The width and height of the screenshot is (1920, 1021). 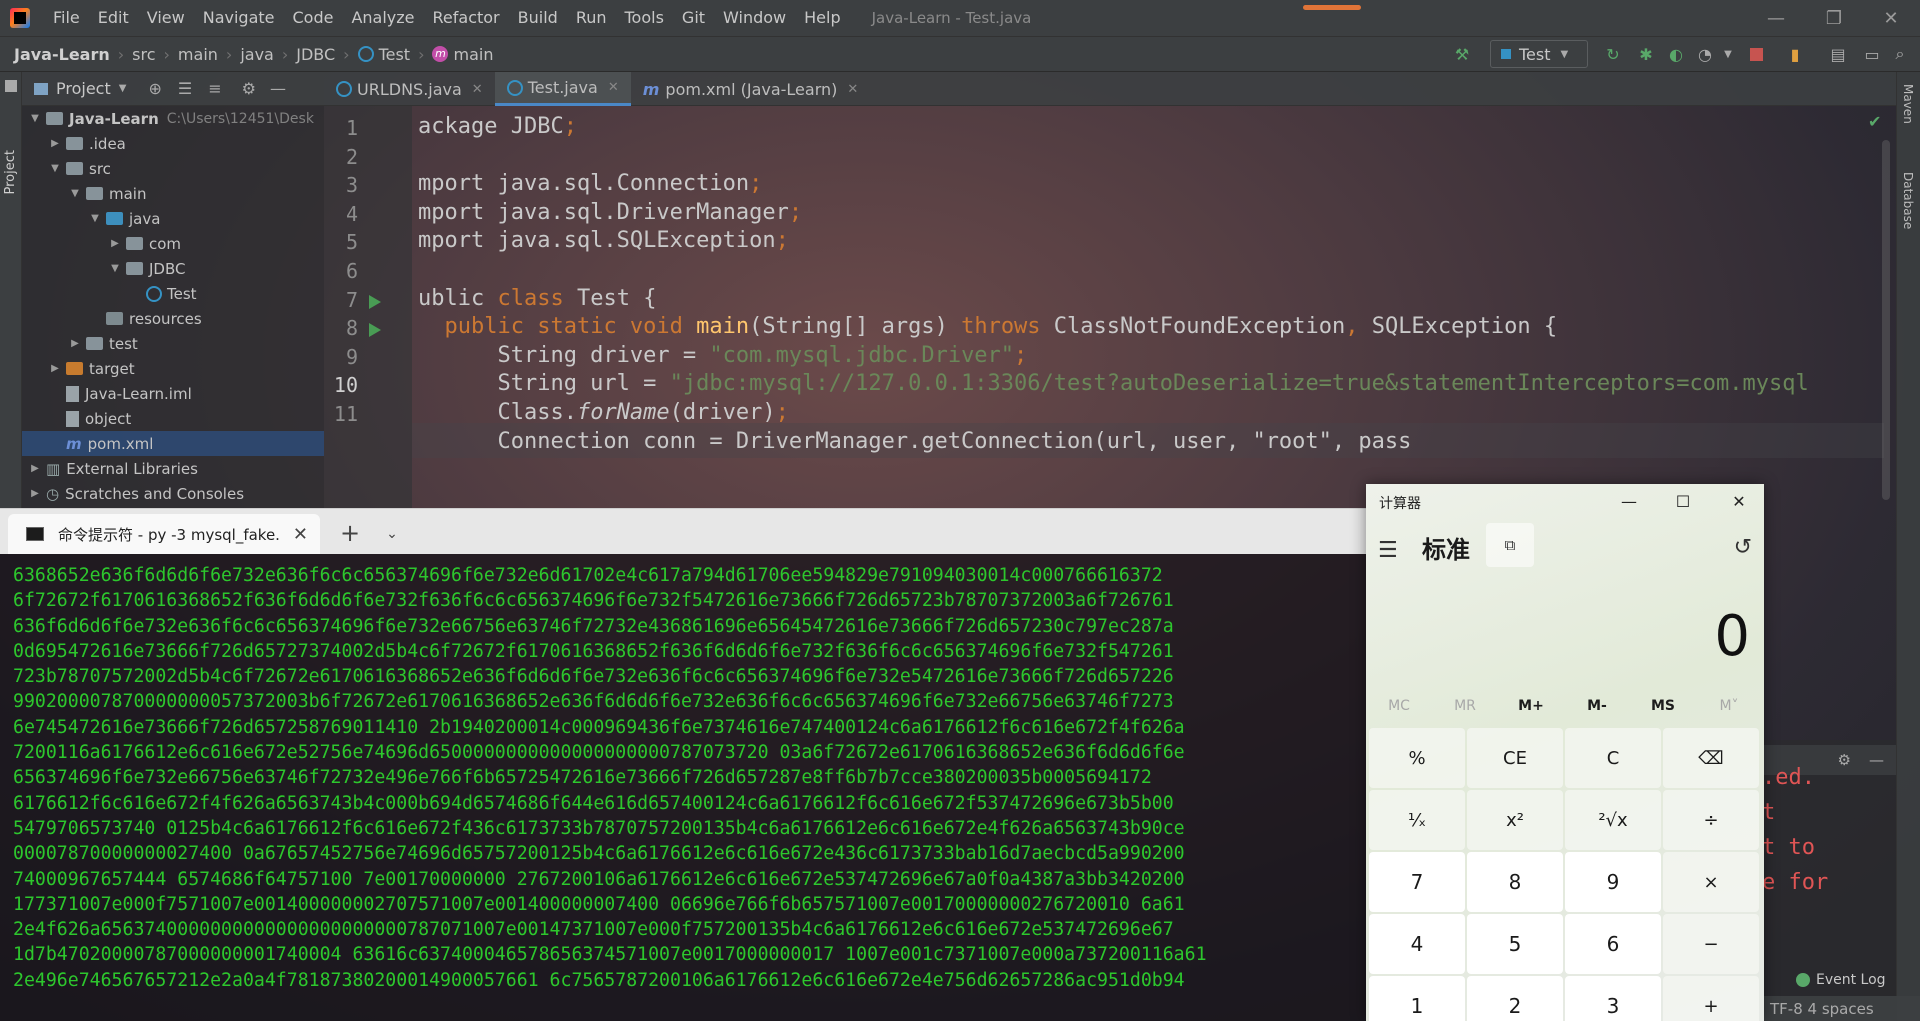 I want to click on digit-5-key: 5, so click(x=1515, y=944).